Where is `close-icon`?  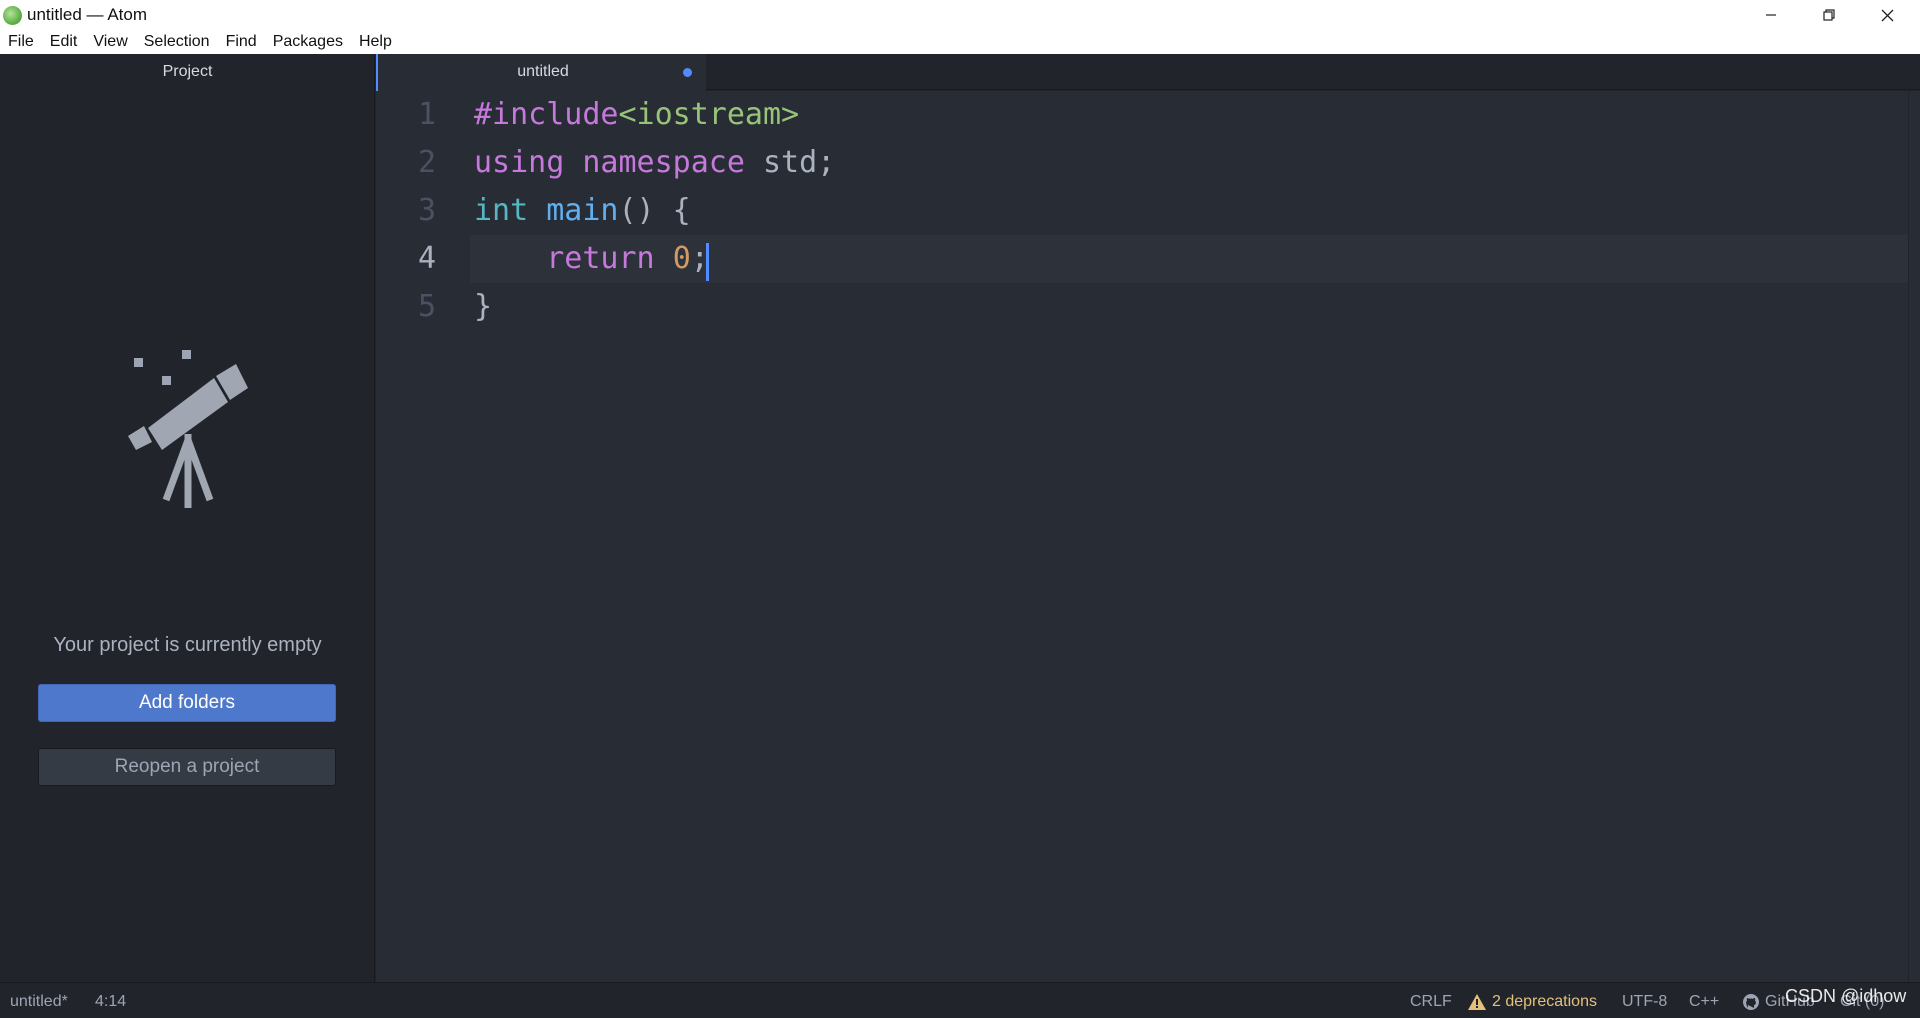
close-icon is located at coordinates (1887, 15).